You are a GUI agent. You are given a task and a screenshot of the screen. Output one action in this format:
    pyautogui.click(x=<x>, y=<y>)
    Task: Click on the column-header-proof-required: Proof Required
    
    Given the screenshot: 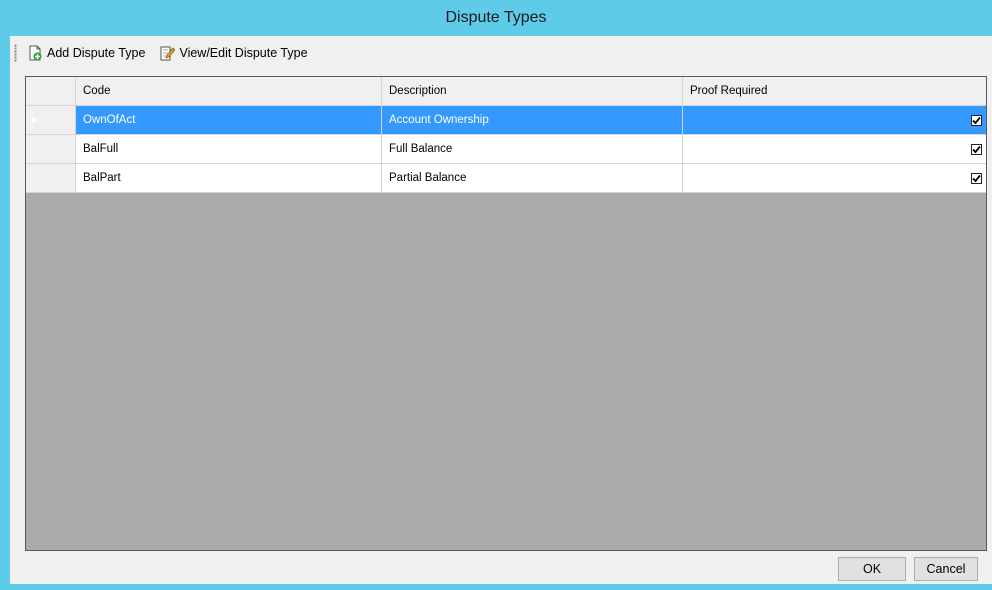 What is the action you would take?
    pyautogui.click(x=834, y=91)
    